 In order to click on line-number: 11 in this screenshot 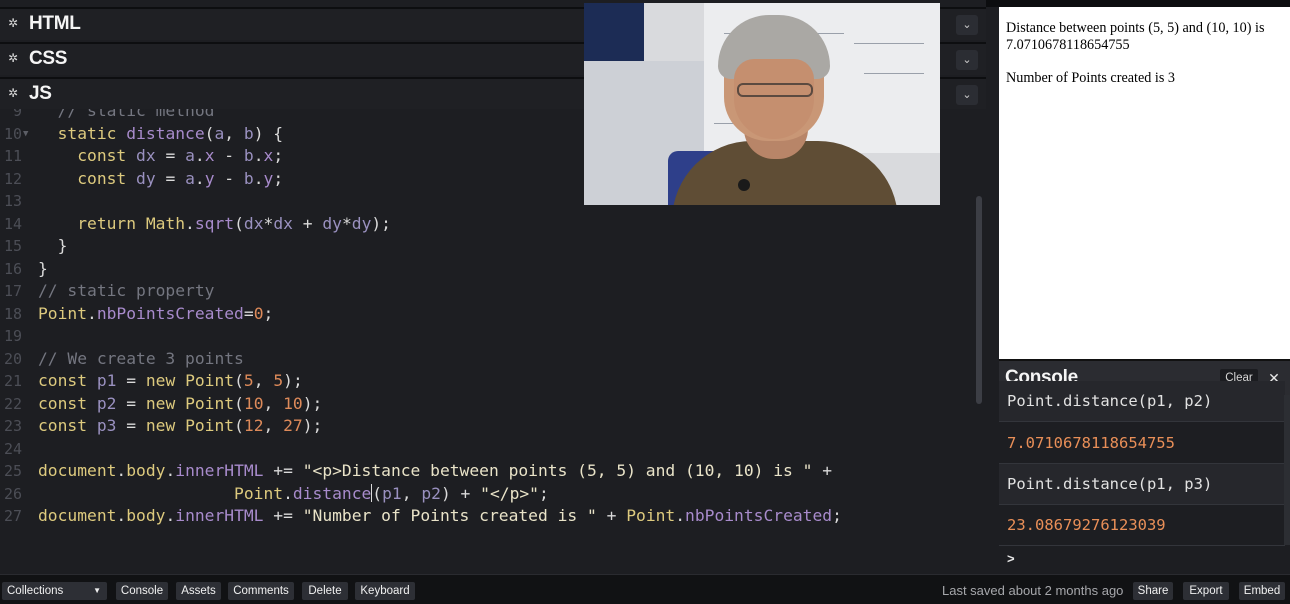, I will do `click(12, 156)`.